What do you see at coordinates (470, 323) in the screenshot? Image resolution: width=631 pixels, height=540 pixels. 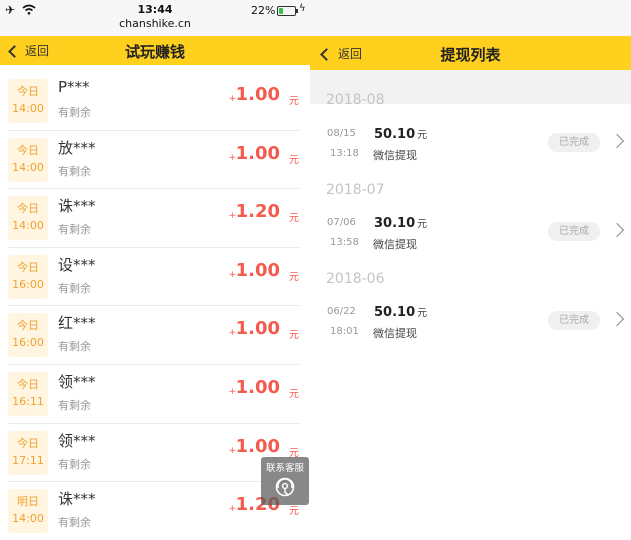 I see `withdraw-record: 06/22 18:01 50.10 元微信提现 已完成` at bounding box center [470, 323].